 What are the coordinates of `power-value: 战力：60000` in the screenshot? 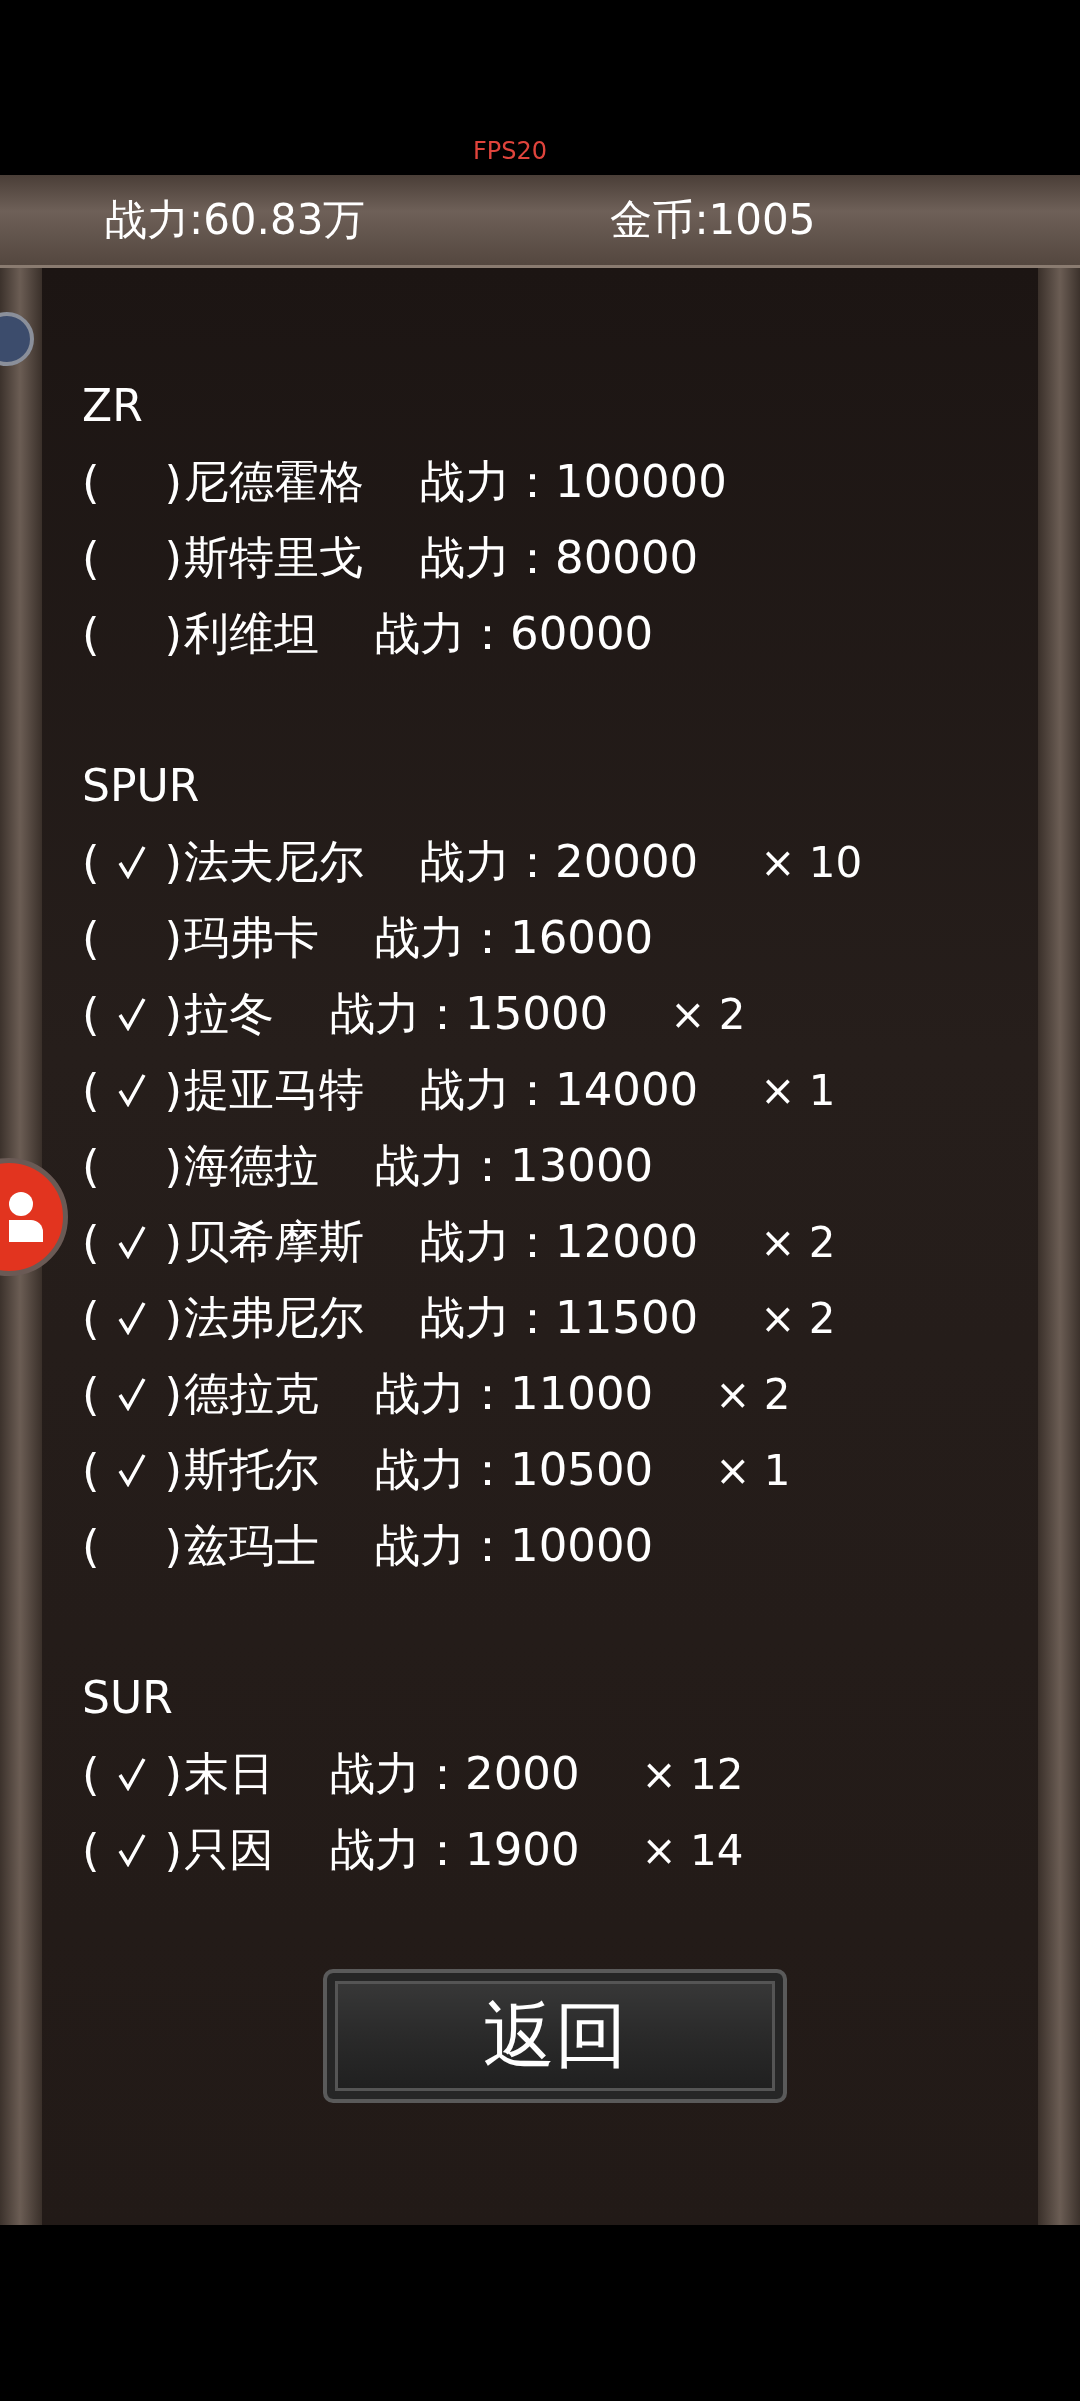 It's located at (514, 634).